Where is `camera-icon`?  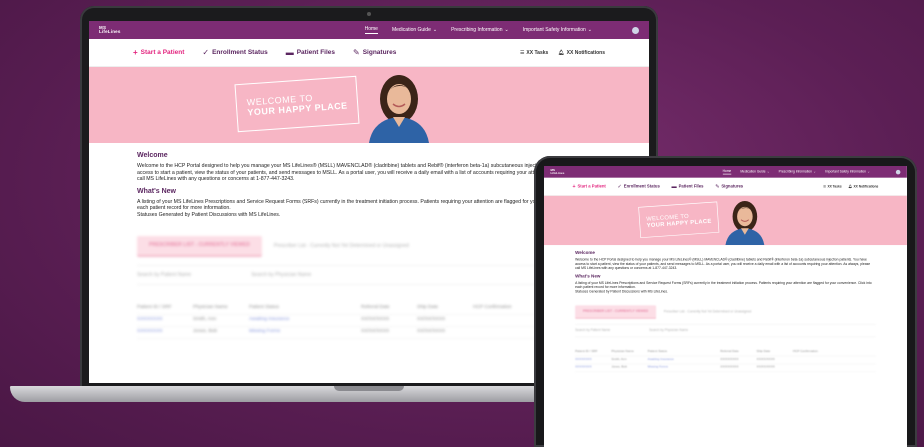
camera-icon is located at coordinates (369, 14).